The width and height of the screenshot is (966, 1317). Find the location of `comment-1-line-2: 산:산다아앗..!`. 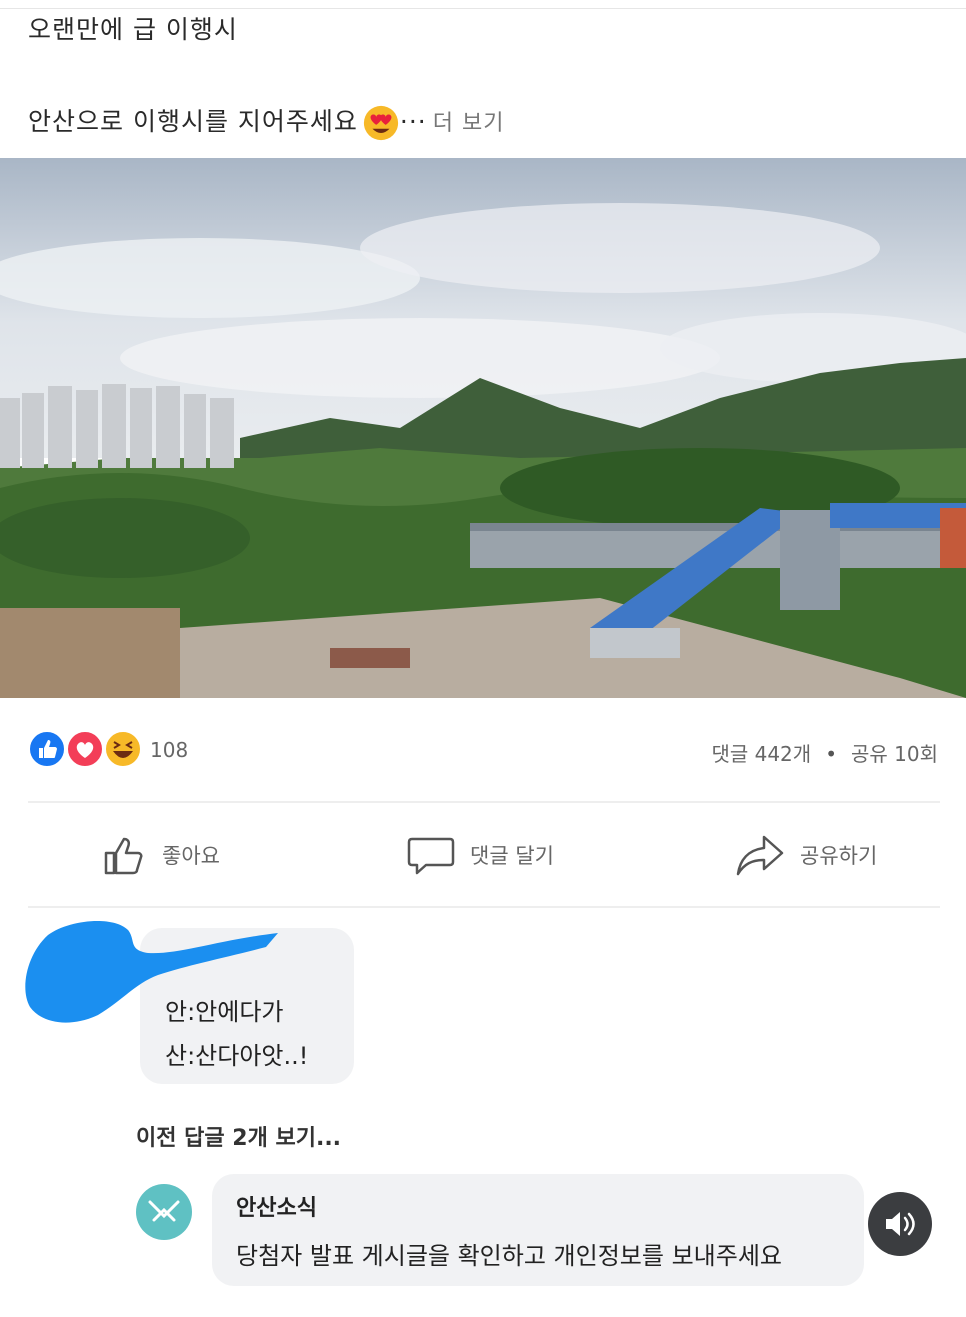

comment-1-line-2: 산:산다아앗..! is located at coordinates (237, 1056).